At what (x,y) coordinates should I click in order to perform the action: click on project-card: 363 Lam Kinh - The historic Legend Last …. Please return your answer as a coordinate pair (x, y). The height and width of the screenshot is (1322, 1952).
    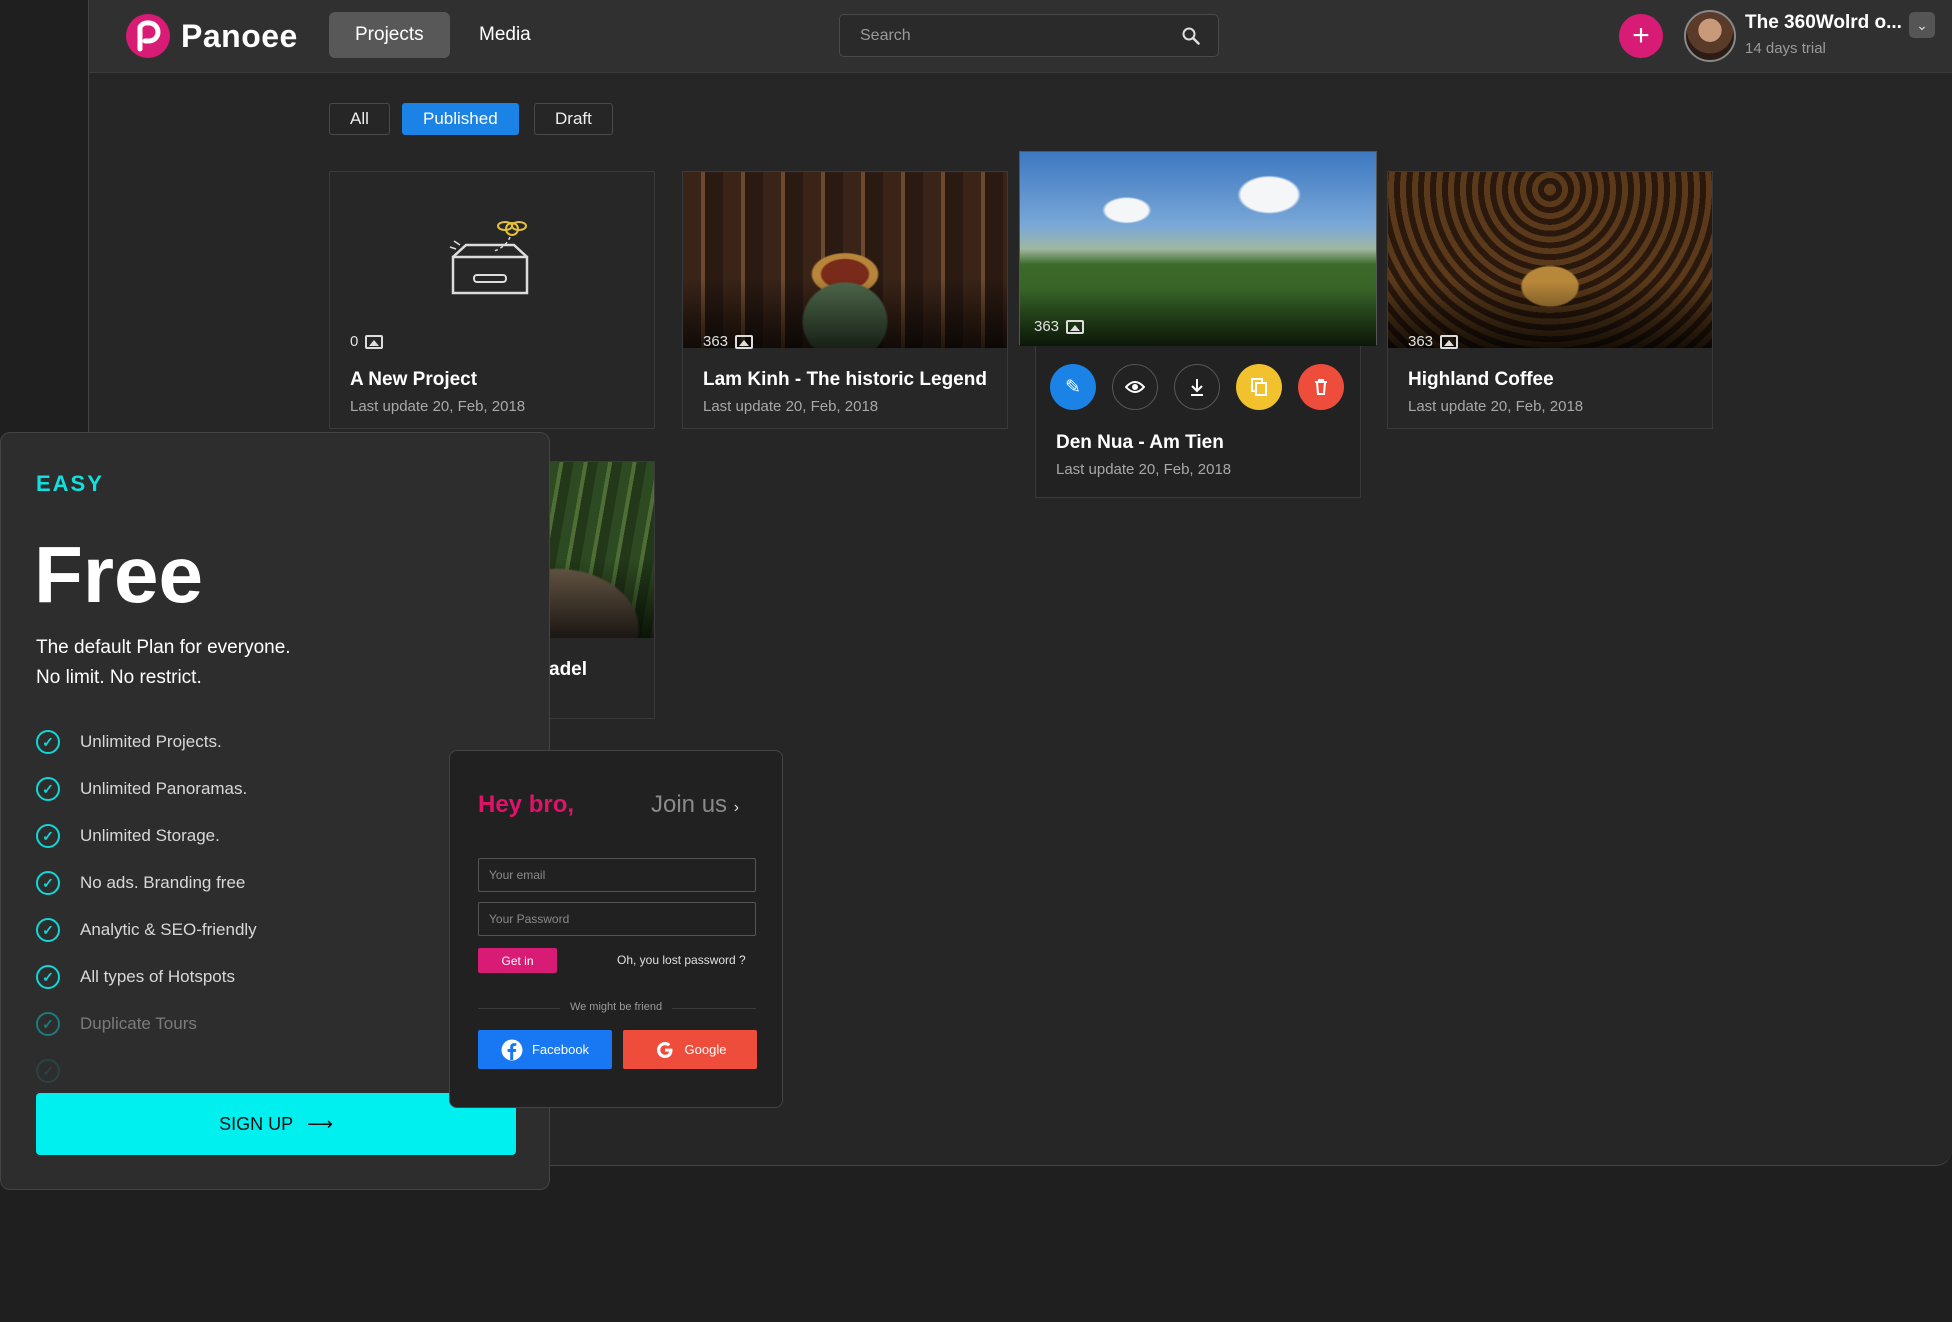
    Looking at the image, I should click on (845, 300).